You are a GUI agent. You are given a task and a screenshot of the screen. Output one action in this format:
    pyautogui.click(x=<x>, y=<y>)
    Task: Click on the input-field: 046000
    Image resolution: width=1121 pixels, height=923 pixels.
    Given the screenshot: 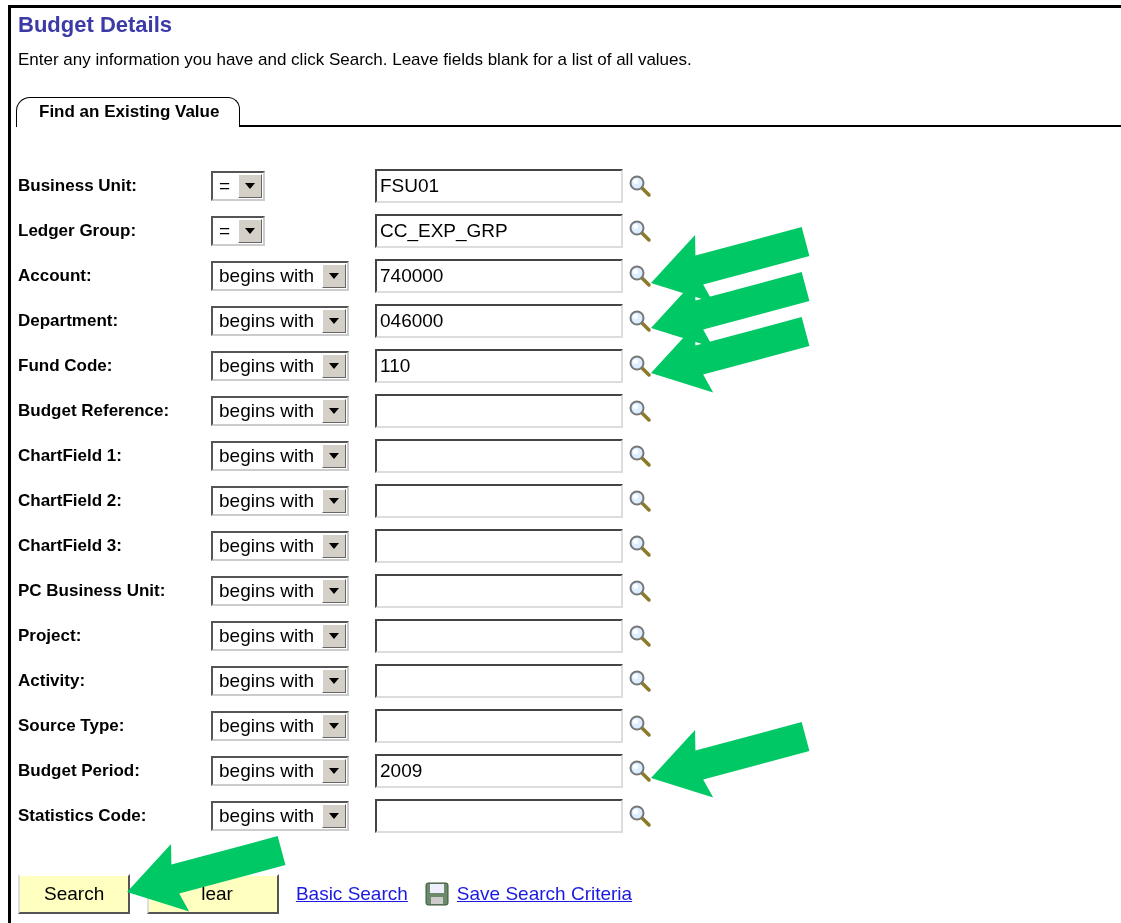 What is the action you would take?
    pyautogui.click(x=499, y=320)
    